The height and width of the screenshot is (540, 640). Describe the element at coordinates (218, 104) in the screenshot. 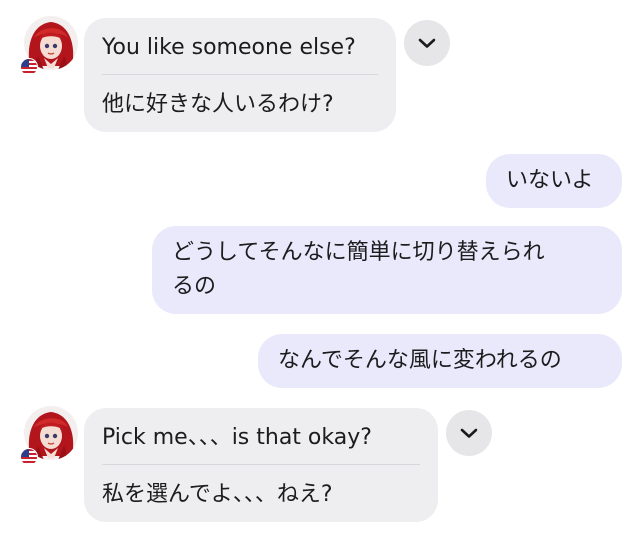

I see `translated-text: 他に好きな人いるわけ?` at that location.